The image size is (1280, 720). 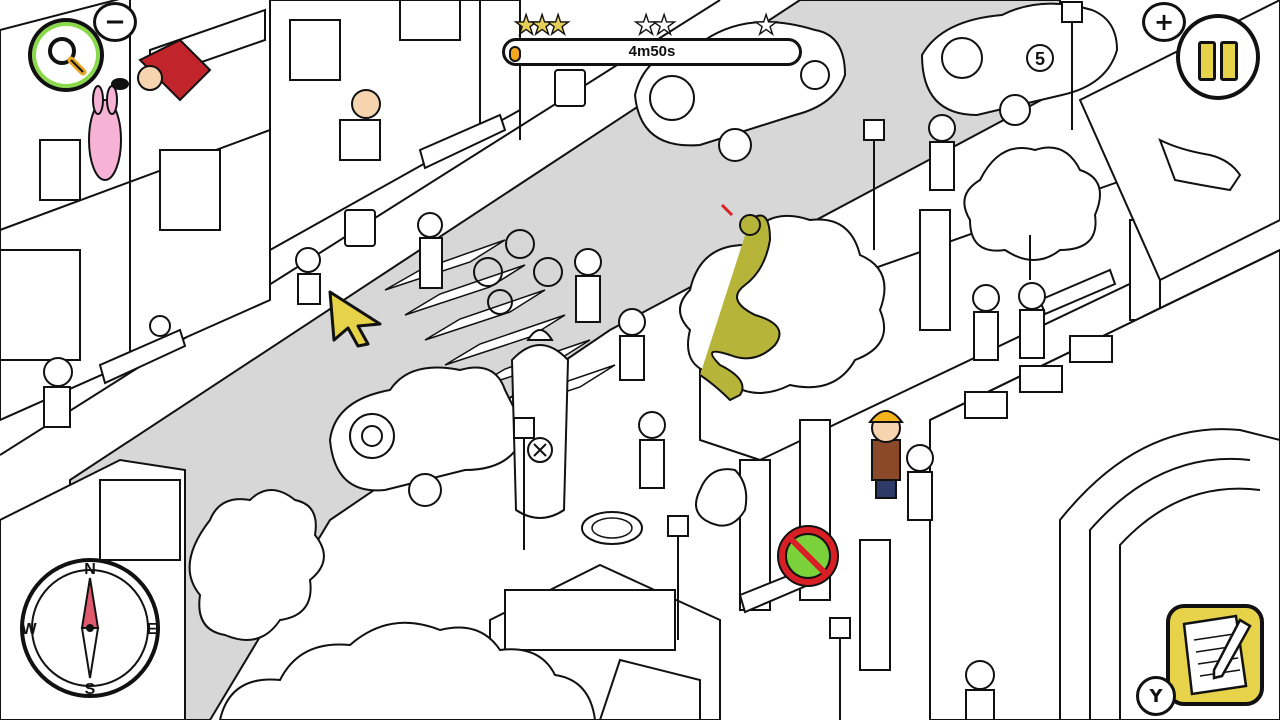 What do you see at coordinates (90, 628) in the screenshot?
I see `compass: N S E W` at bounding box center [90, 628].